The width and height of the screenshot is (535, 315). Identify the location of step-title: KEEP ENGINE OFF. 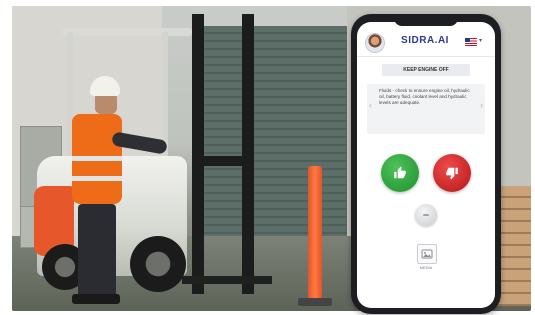
(426, 70).